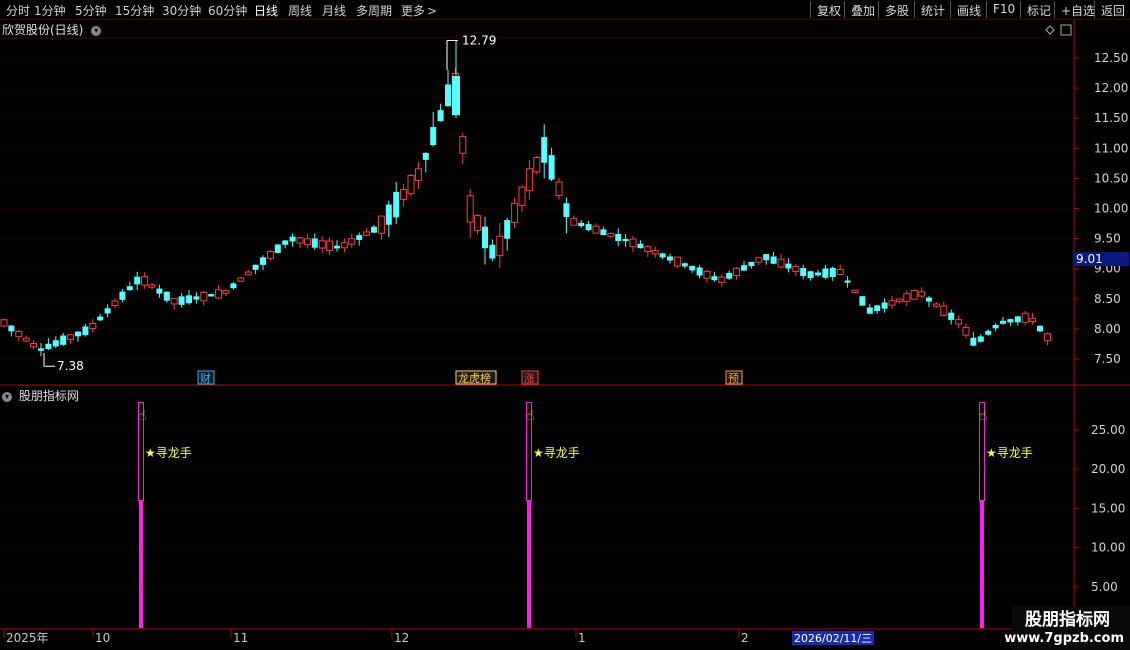 This screenshot has width=1130, height=650. What do you see at coordinates (1104, 587) in the screenshot?
I see `indicator-tick-label: 5.00` at bounding box center [1104, 587].